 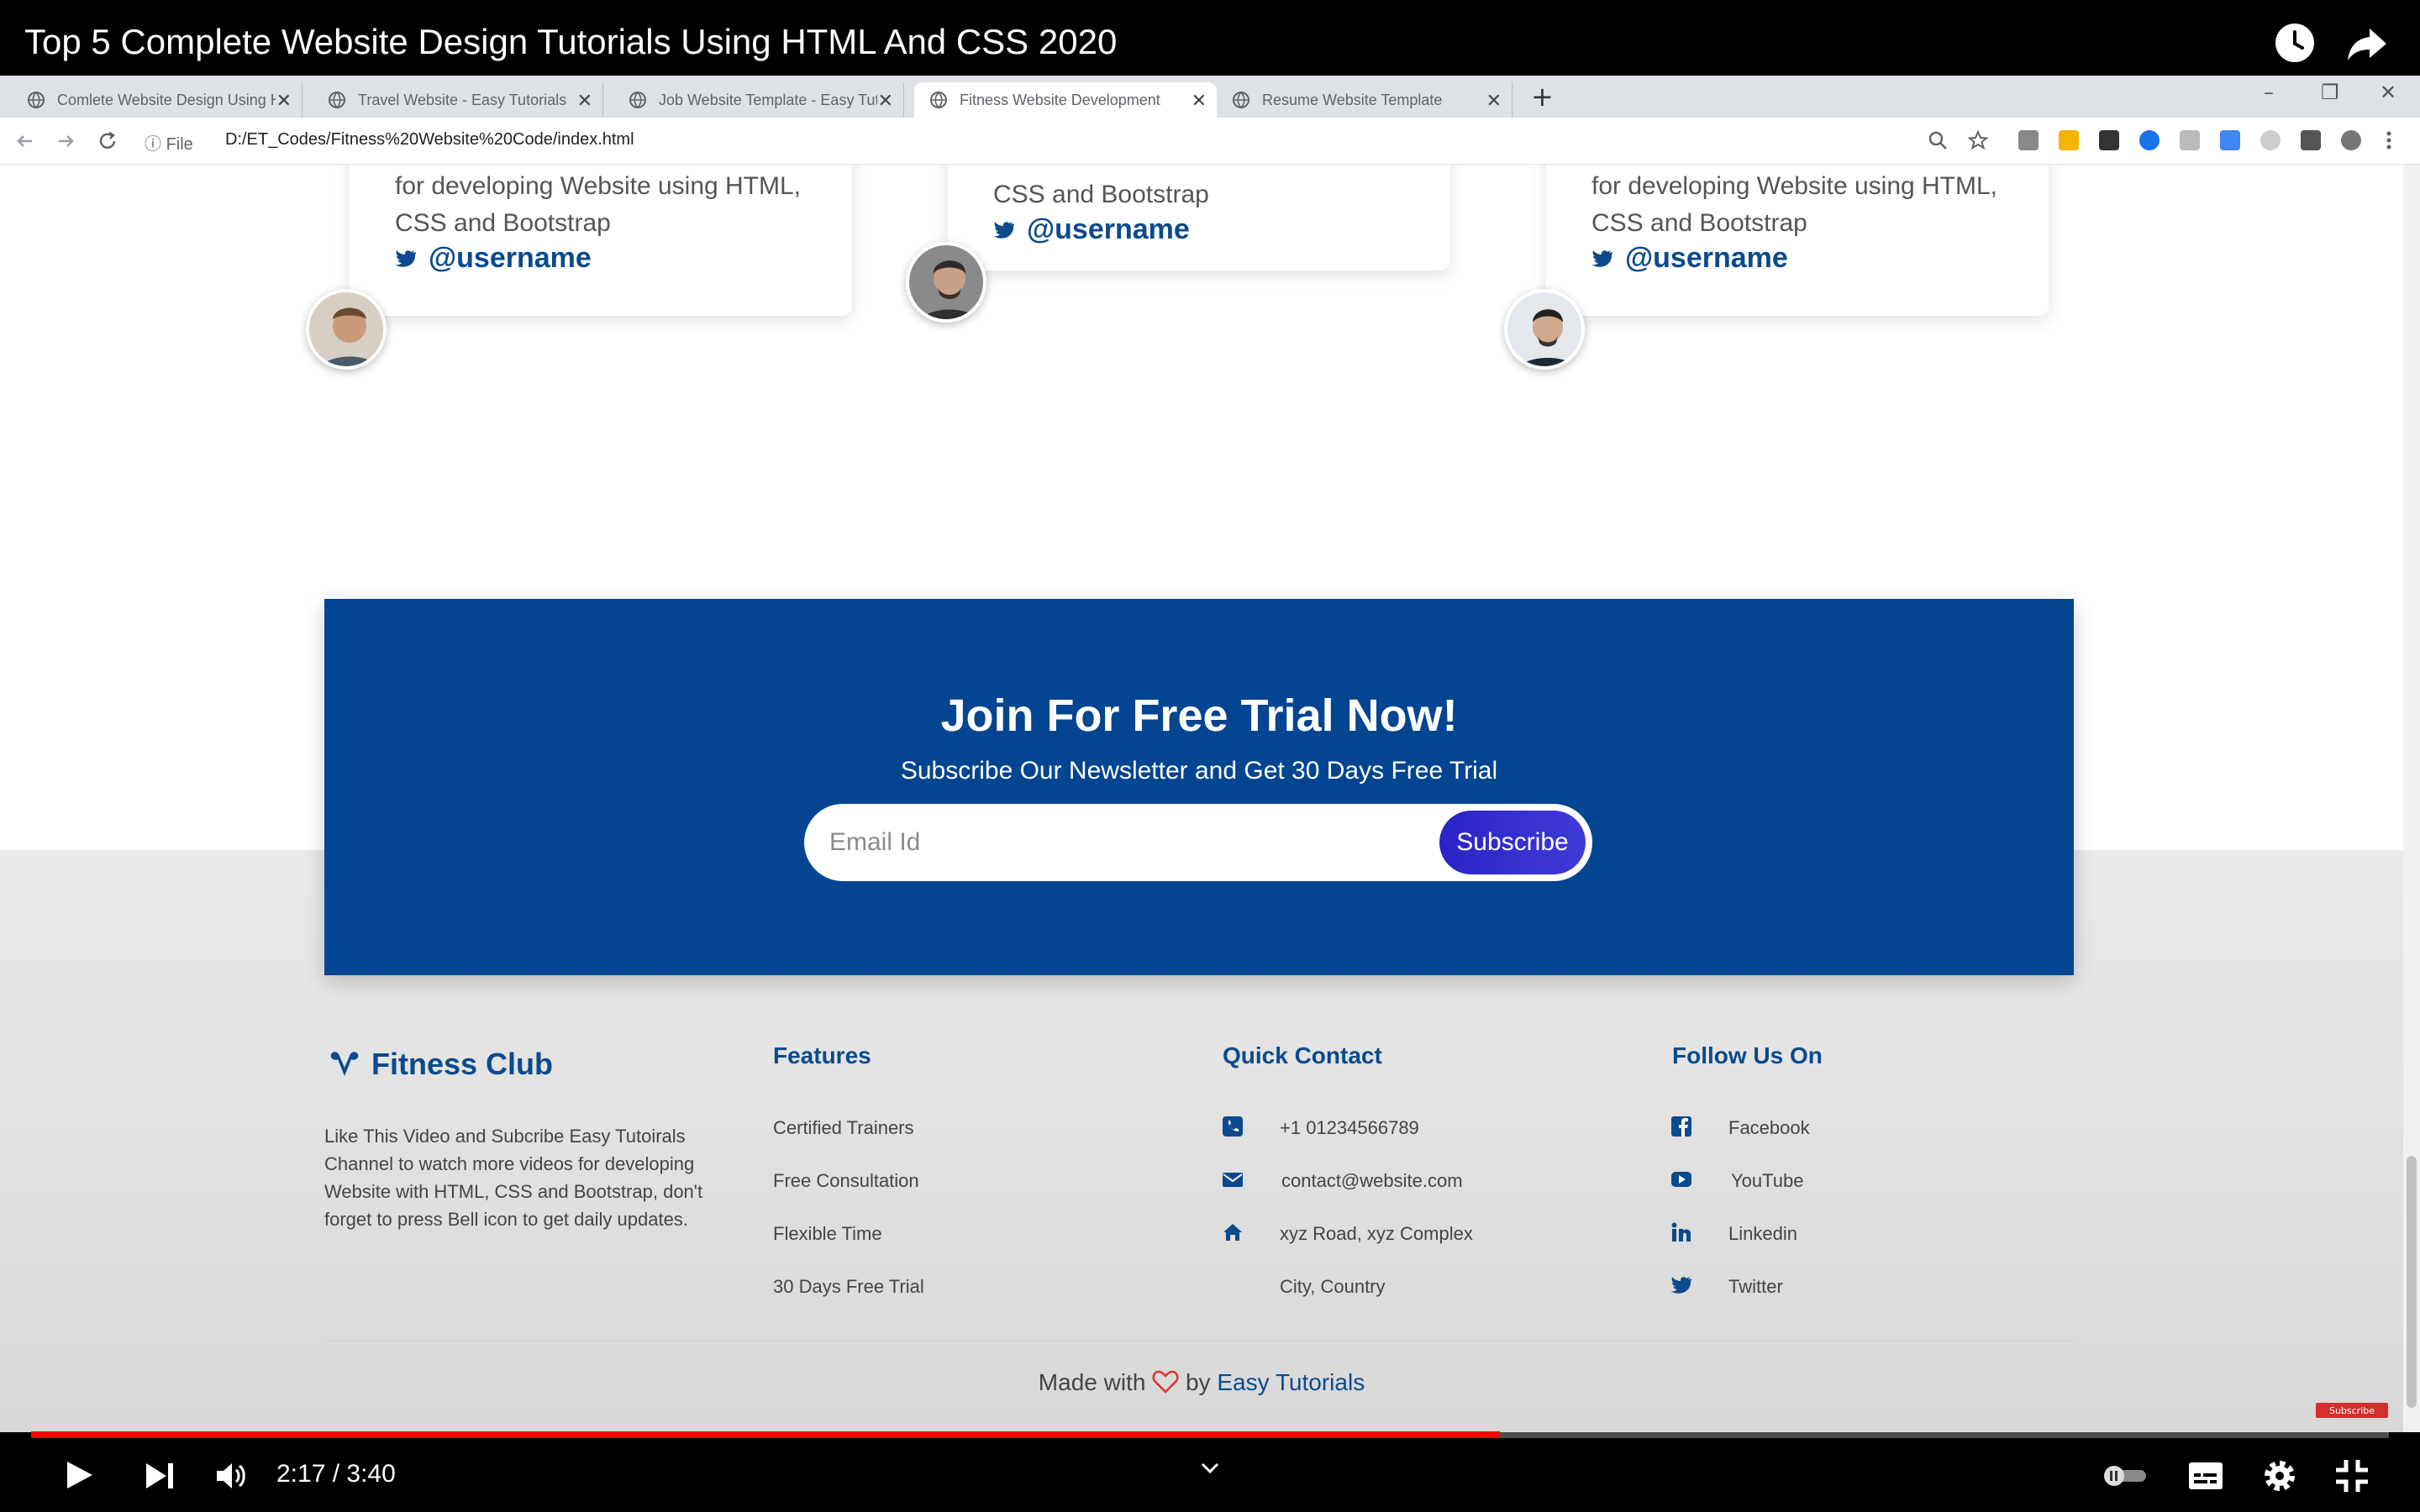 What do you see at coordinates (161, 1476) in the screenshot?
I see `next-icon` at bounding box center [161, 1476].